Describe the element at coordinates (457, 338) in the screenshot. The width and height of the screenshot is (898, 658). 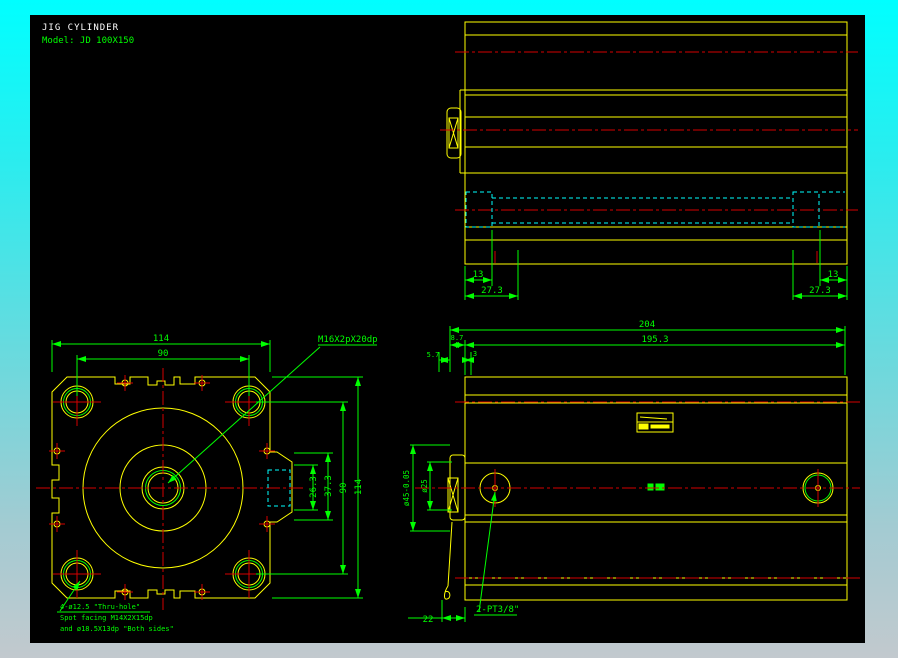
I see `dim-cap-8-7: 8.7` at that location.